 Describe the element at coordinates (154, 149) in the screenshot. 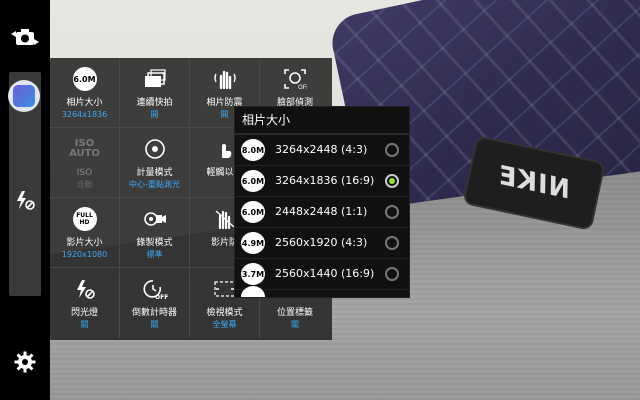

I see `metering-icon` at that location.